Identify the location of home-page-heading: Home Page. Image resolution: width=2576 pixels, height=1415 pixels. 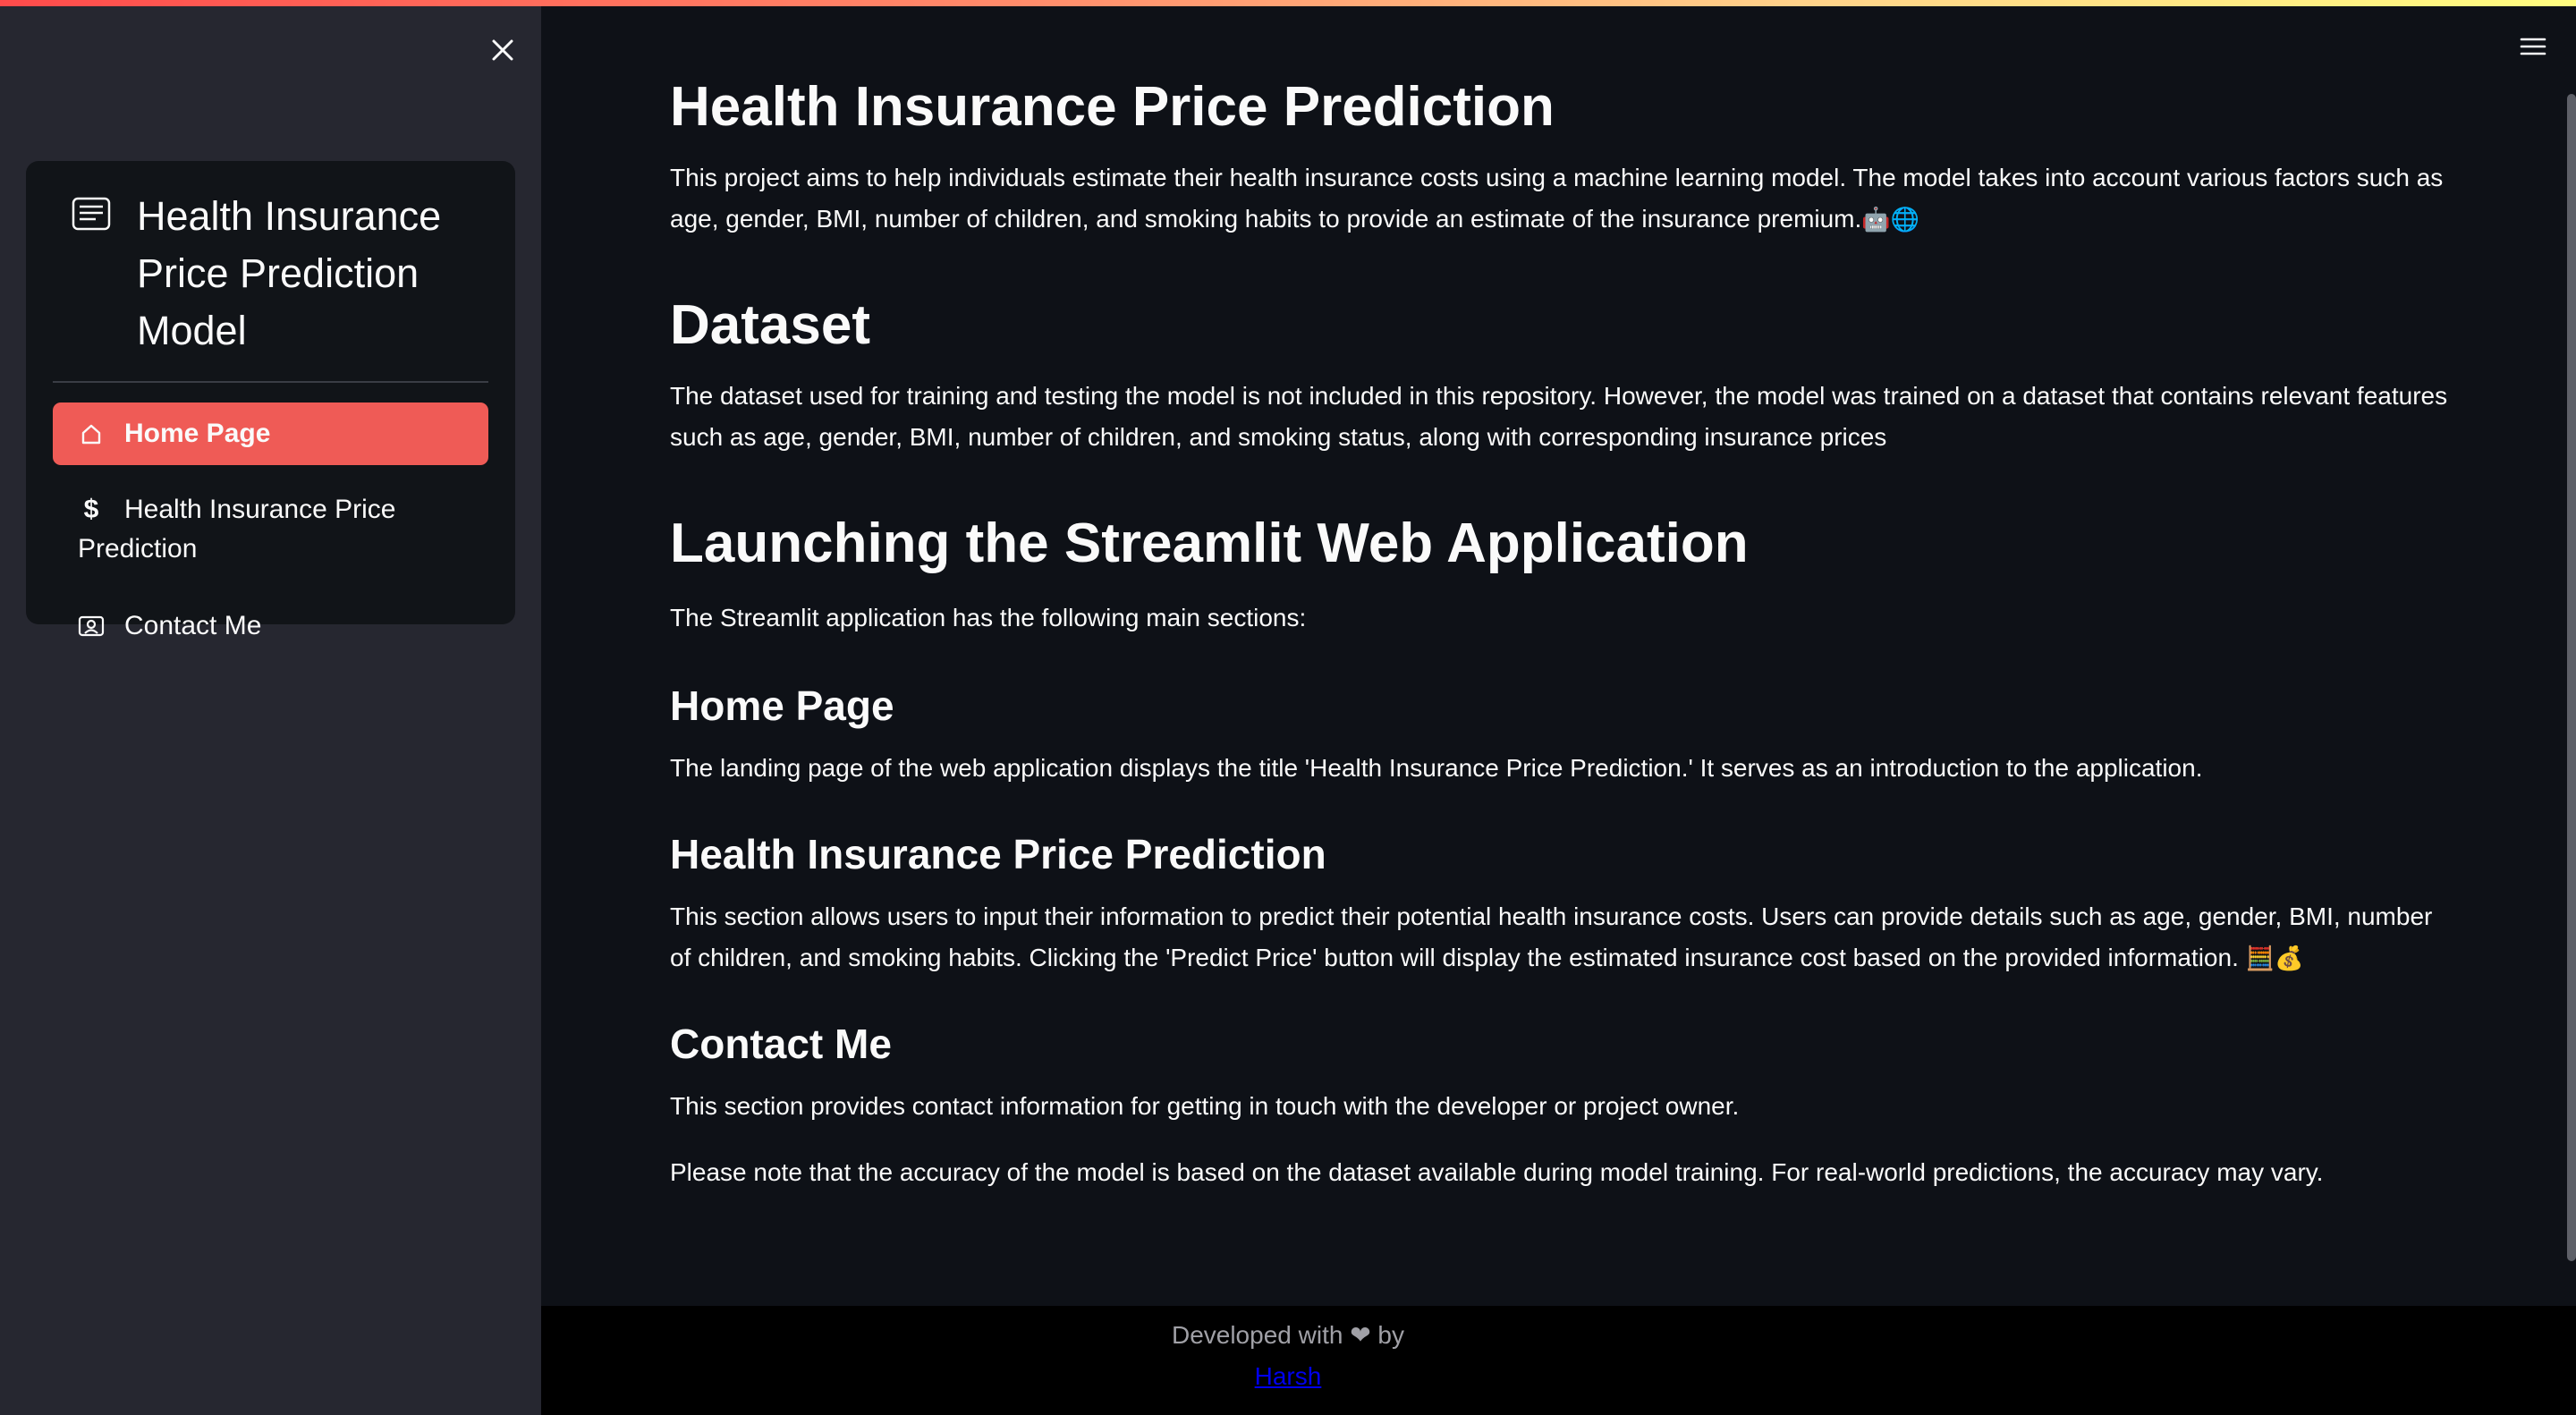
(782, 706).